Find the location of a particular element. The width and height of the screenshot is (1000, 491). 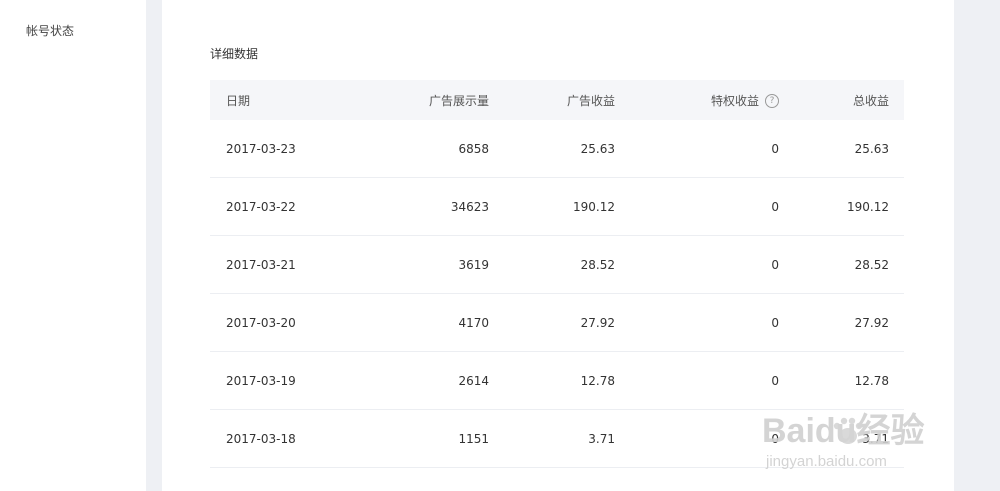

cell-total-revenue: 3.71 is located at coordinates (875, 438).